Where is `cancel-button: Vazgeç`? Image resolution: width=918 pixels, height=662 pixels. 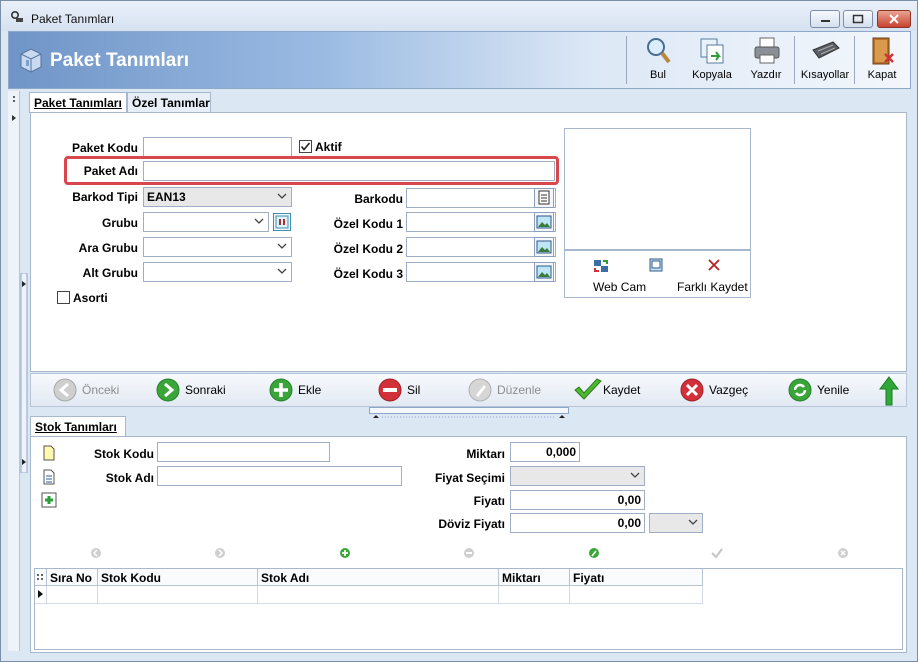
cancel-button: Vazgeç is located at coordinates (722, 390).